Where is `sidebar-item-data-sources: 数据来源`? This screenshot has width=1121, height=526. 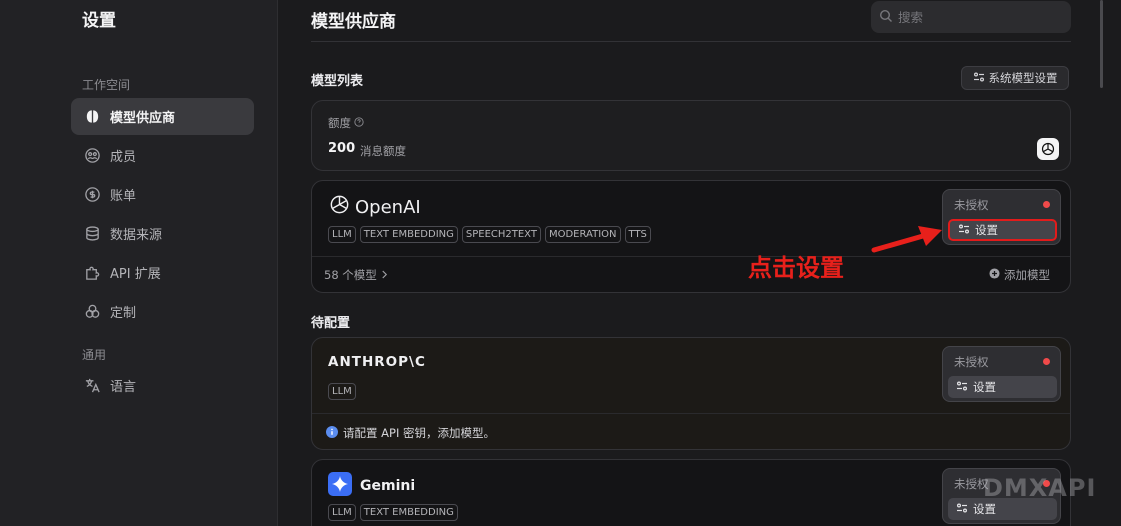
sidebar-item-data-sources: 数据来源 is located at coordinates (162, 233).